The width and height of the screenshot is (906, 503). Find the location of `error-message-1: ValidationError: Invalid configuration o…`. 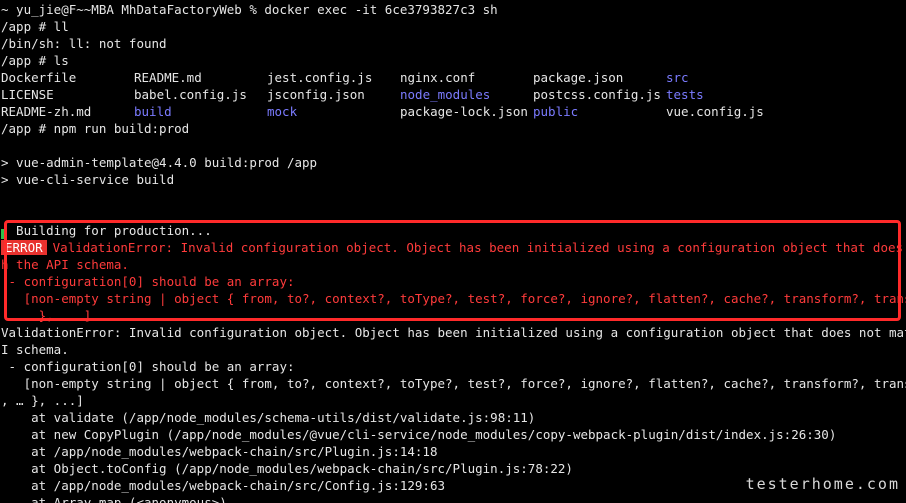

error-message-1: ValidationError: Invalid configuration o… is located at coordinates (479, 247).